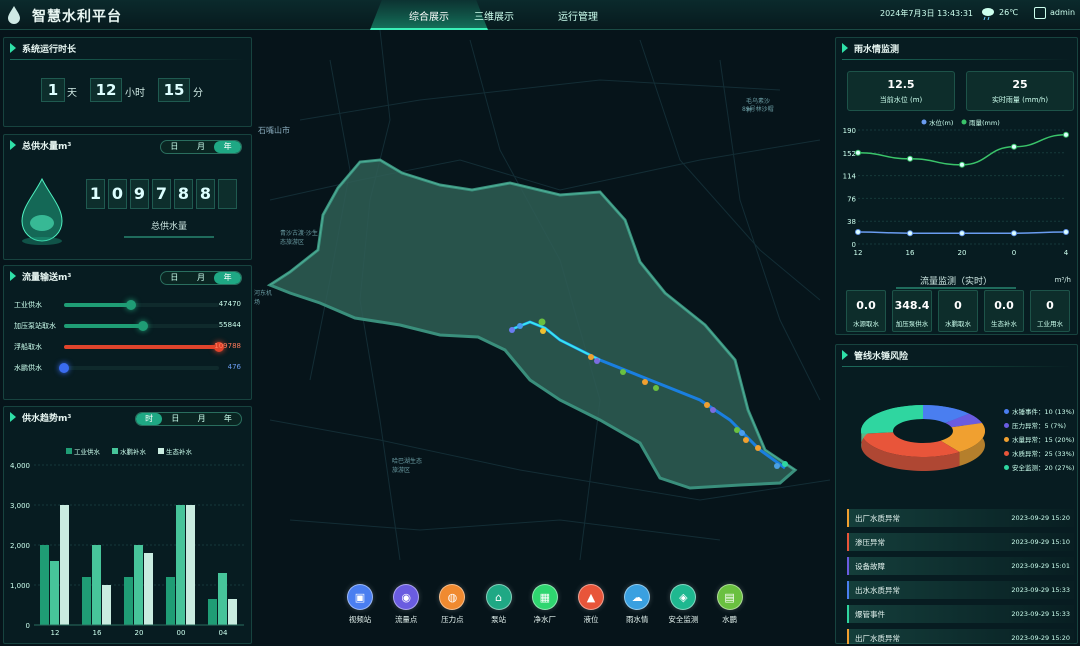  I want to click on map-layer-button: ⌂ 泵站, so click(499, 604).